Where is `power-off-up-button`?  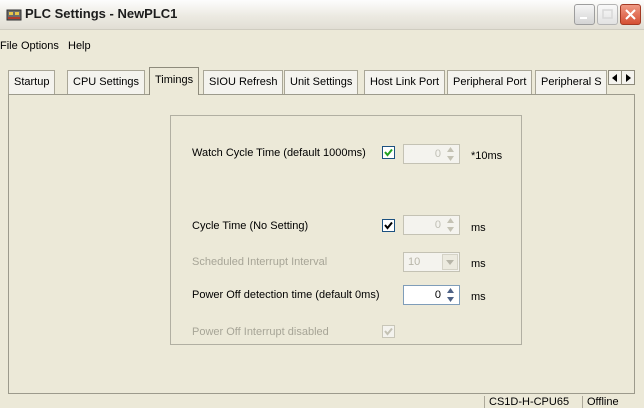 power-off-up-button is located at coordinates (450, 292).